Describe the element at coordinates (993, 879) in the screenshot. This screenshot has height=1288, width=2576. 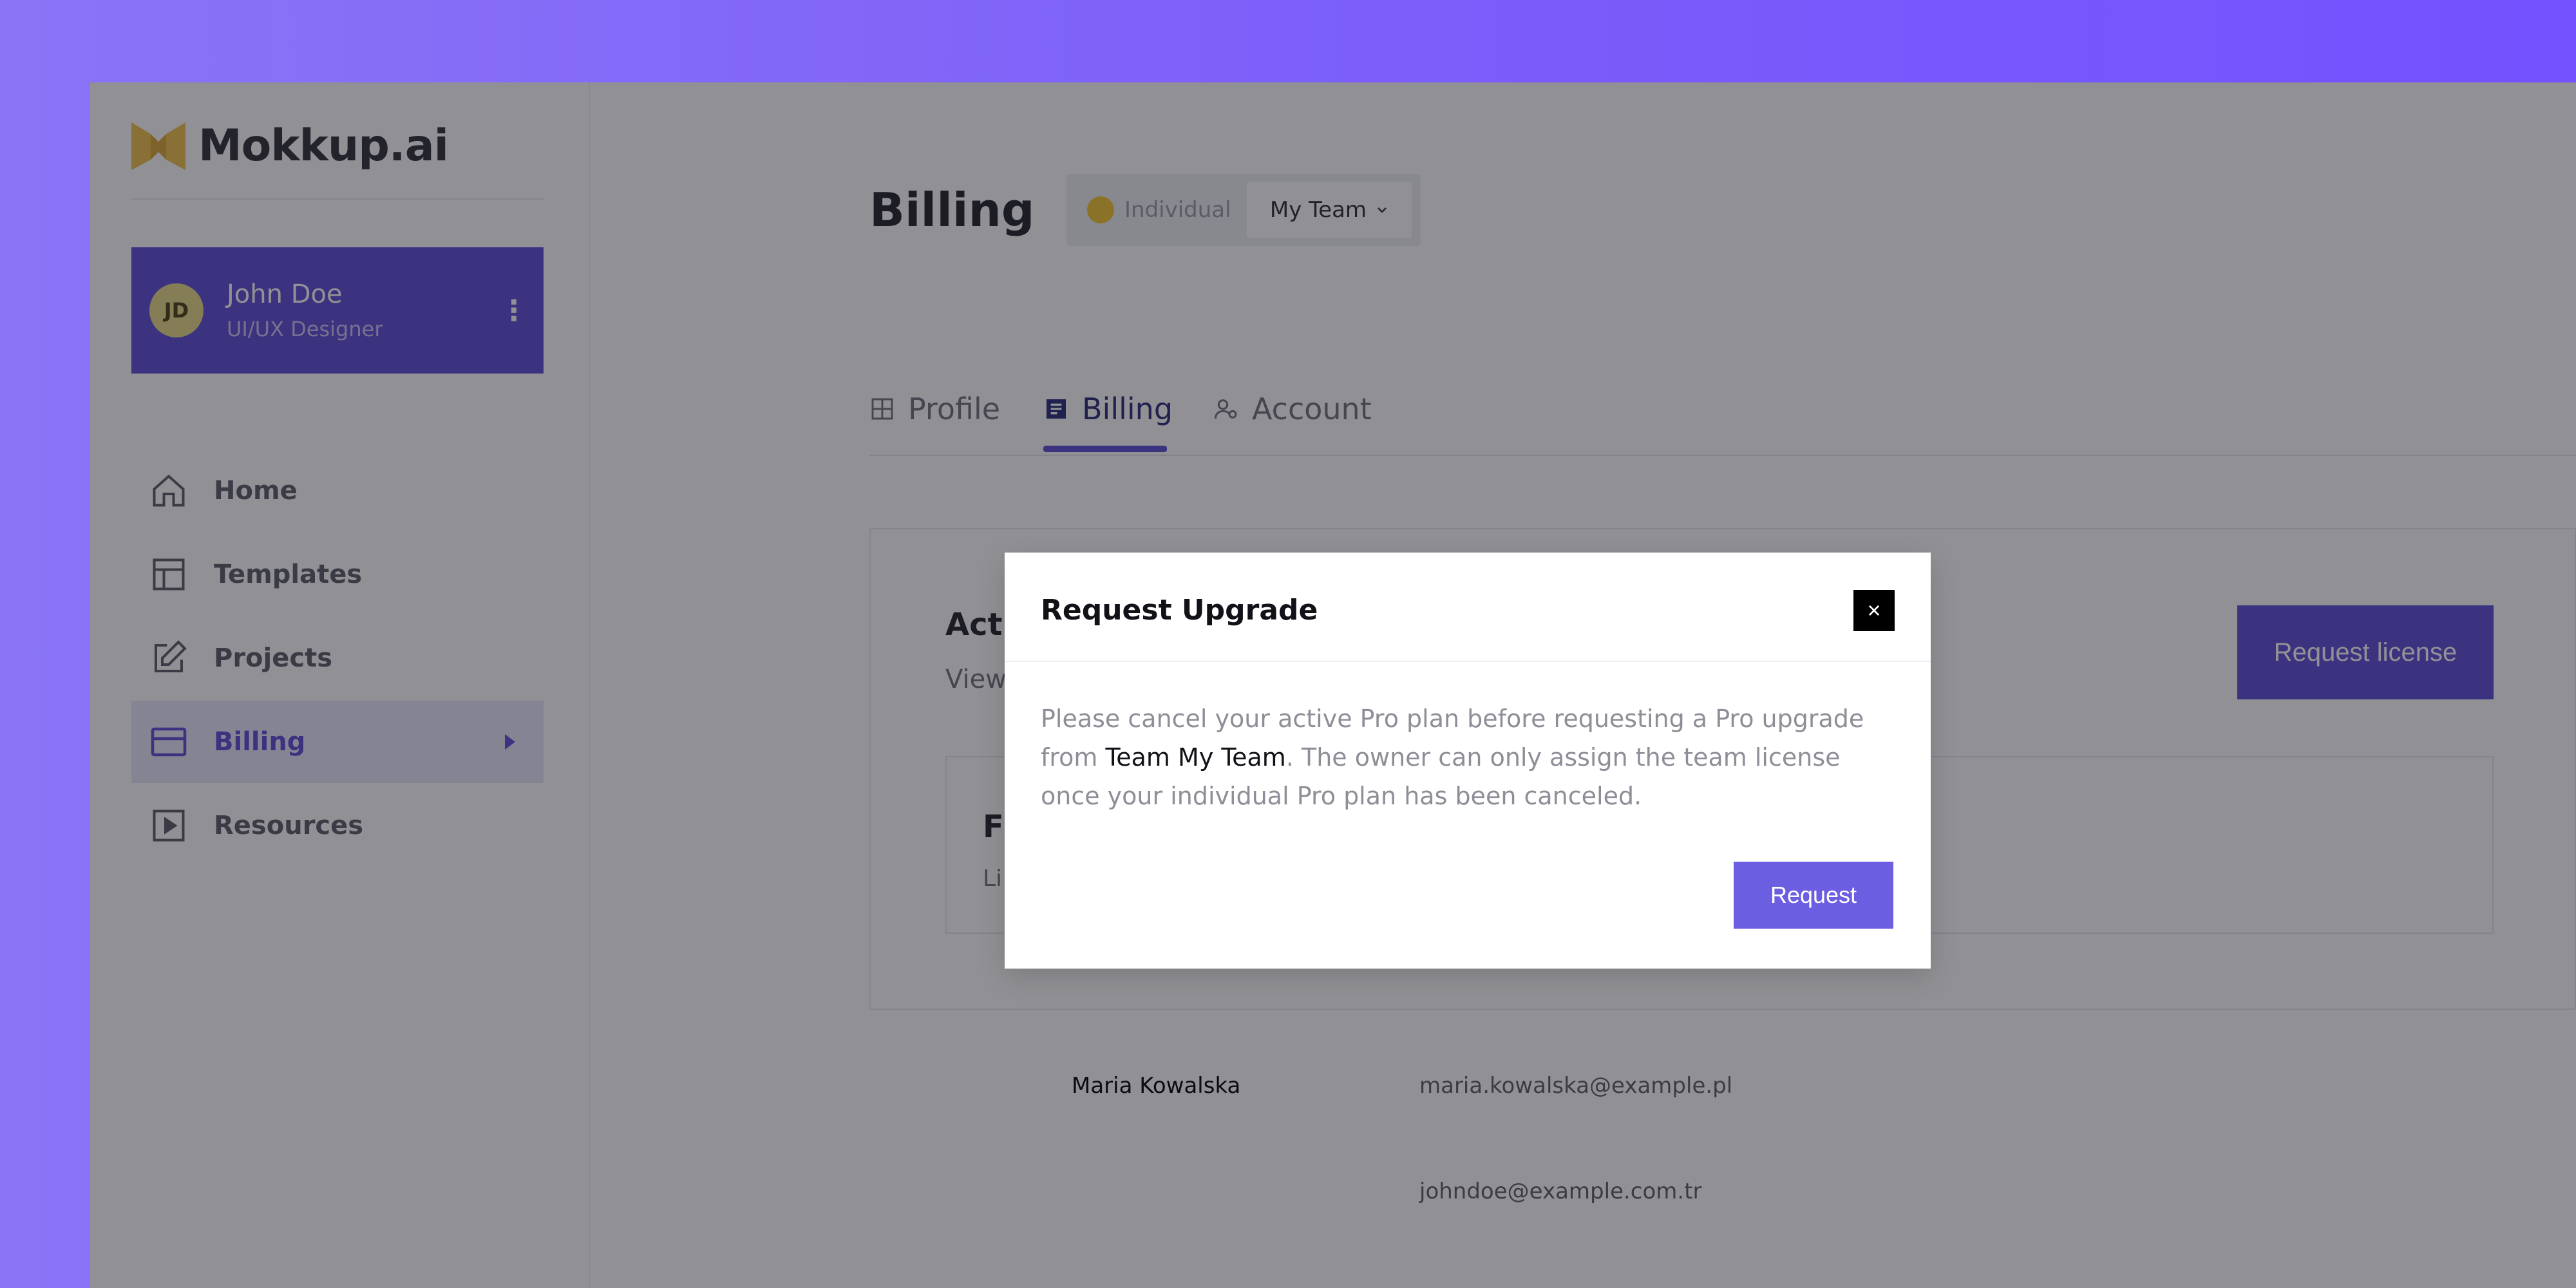
I see `plan-card-subtitle: Li` at that location.